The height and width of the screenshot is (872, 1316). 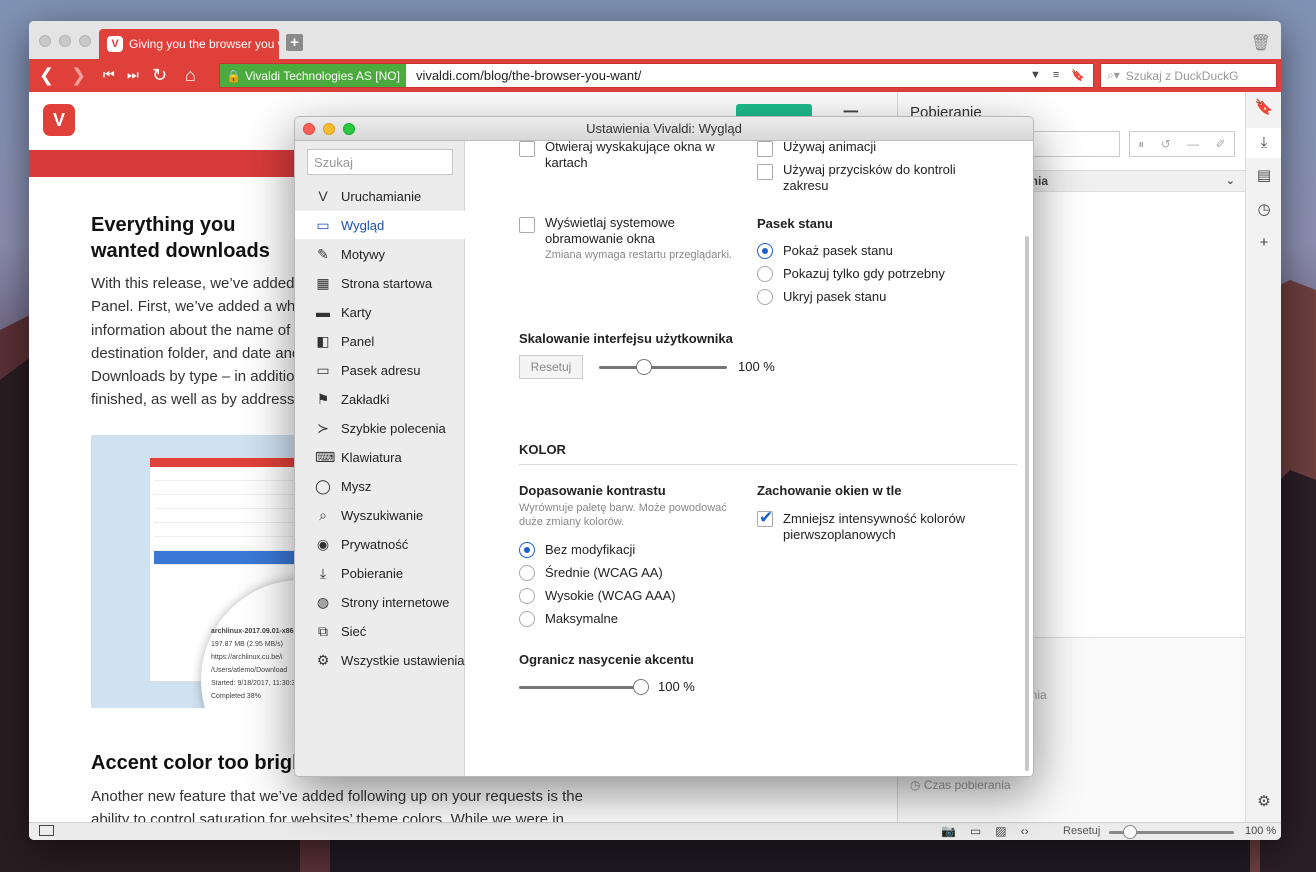 I want to click on dialog-window-controls, so click(x=329, y=129).